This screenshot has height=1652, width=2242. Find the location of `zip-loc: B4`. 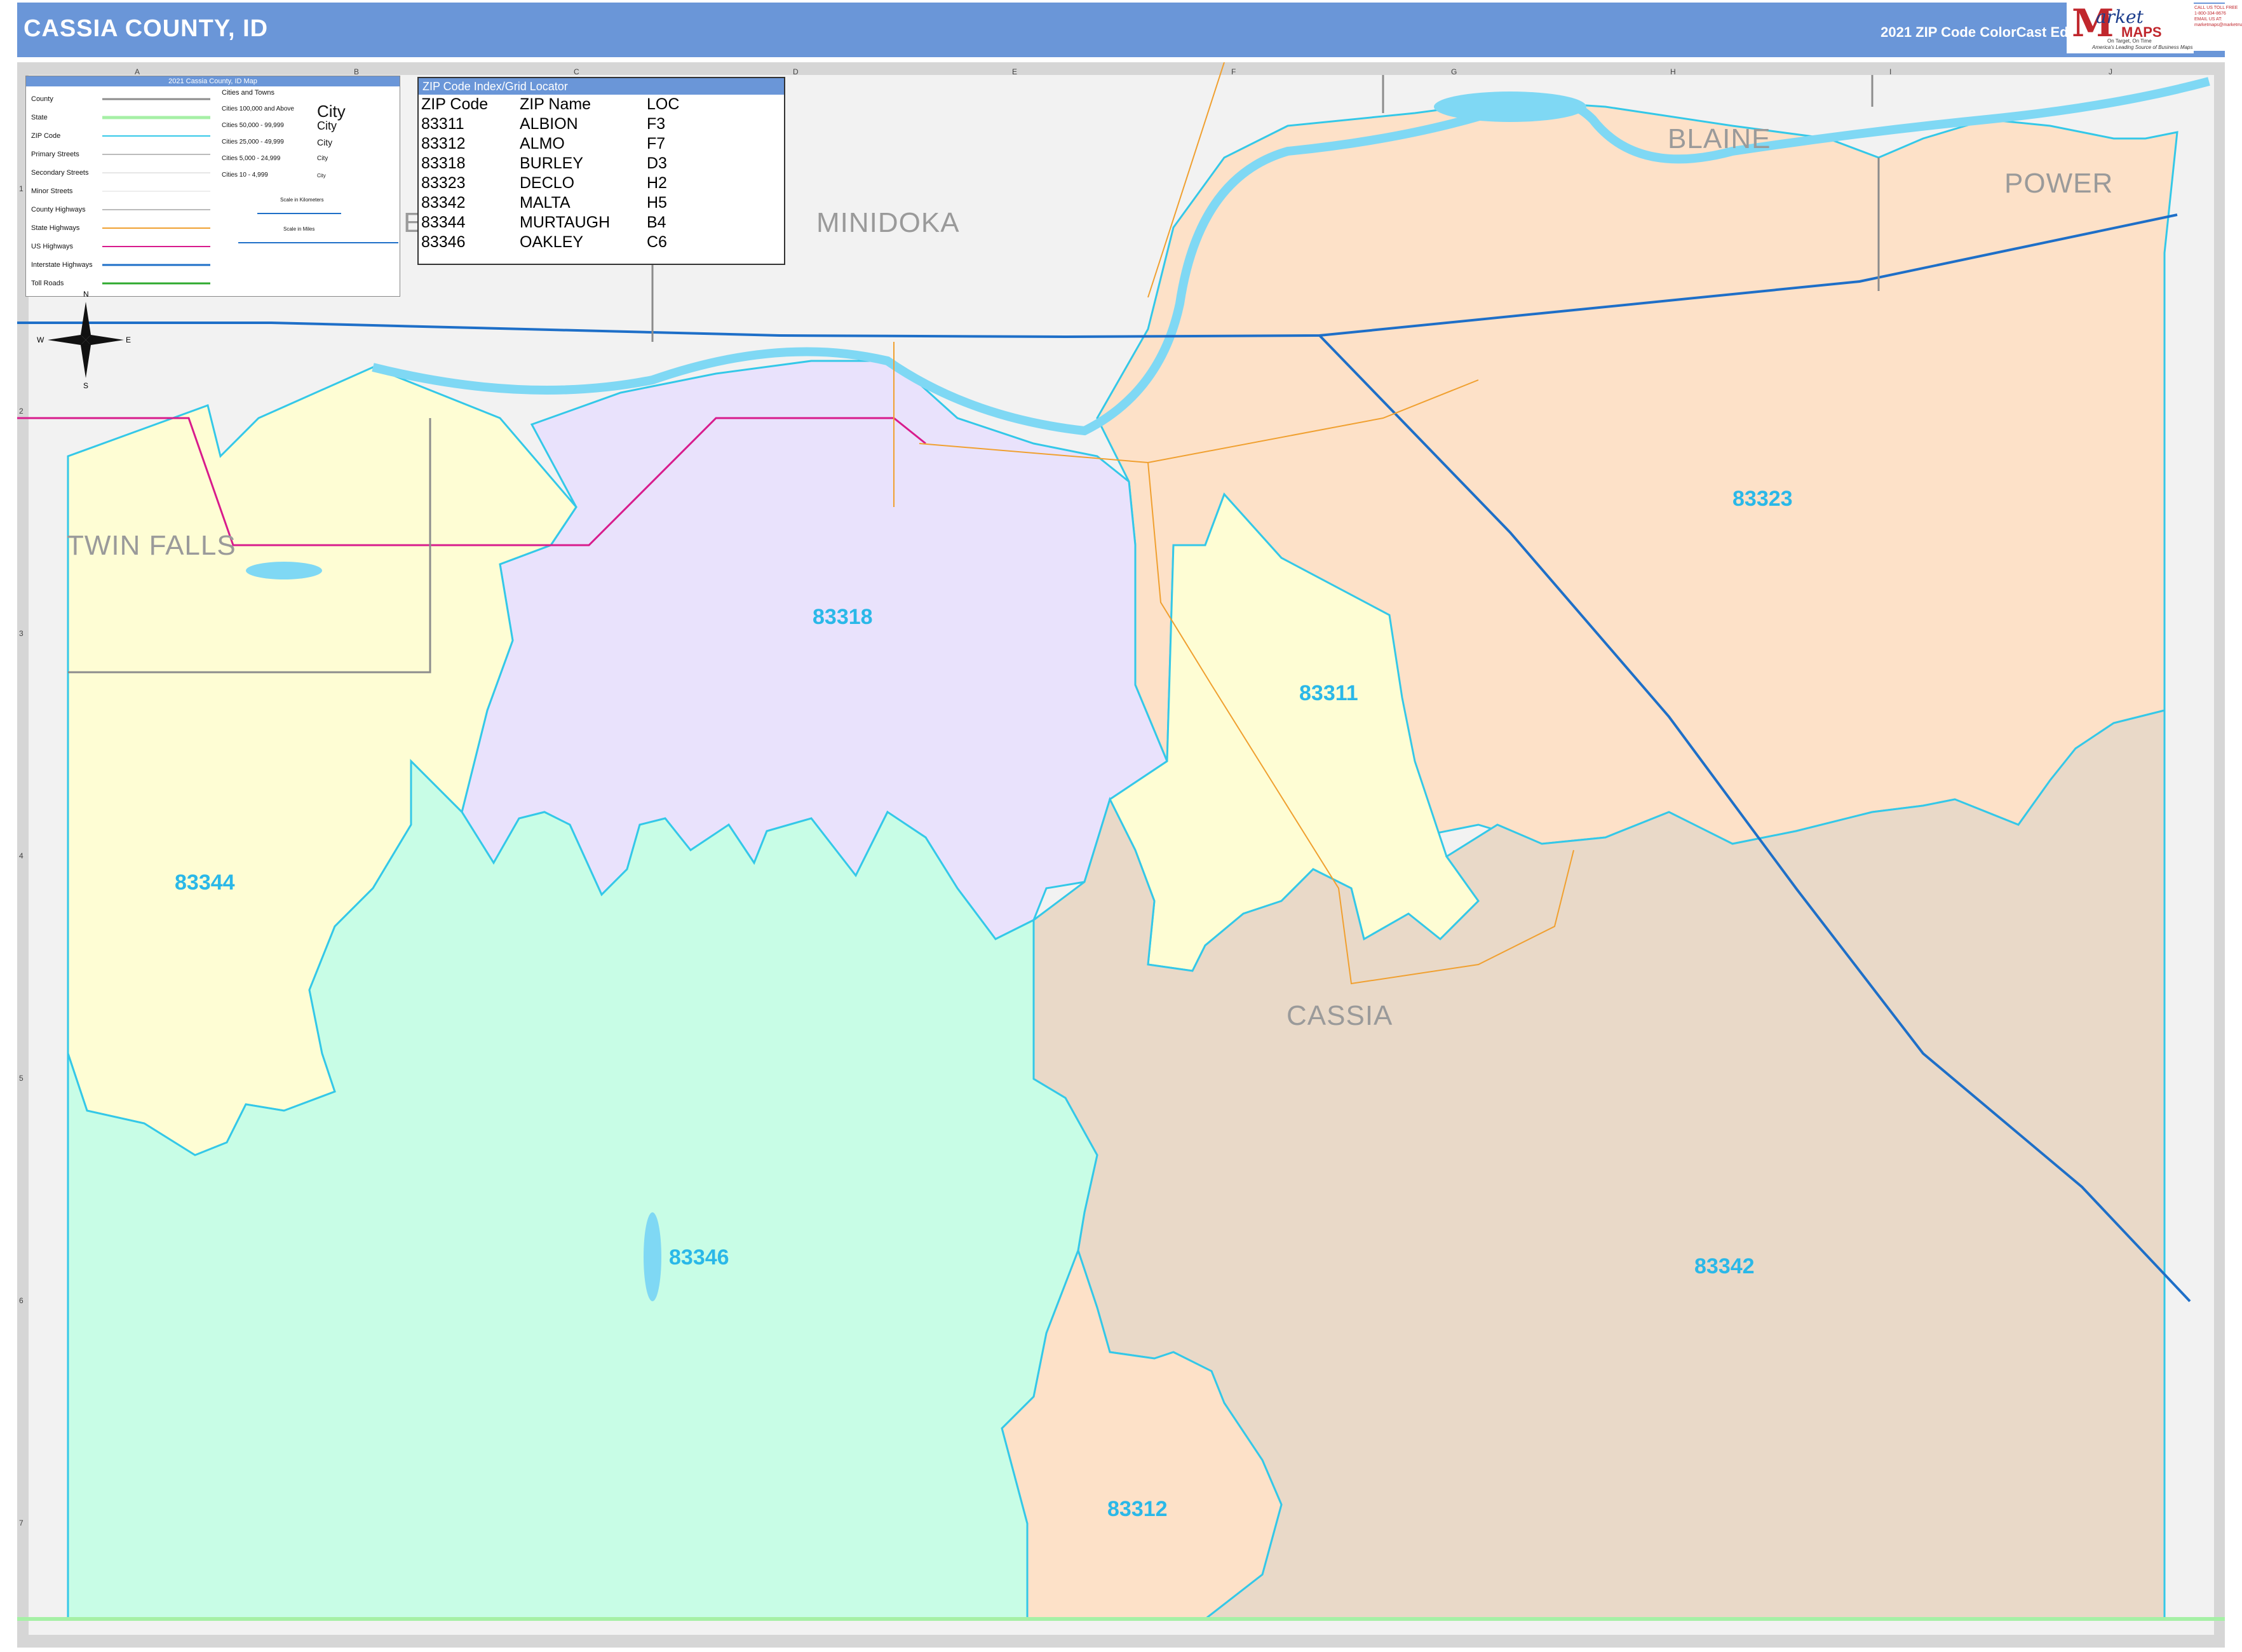

zip-loc: B4 is located at coordinates (656, 222).